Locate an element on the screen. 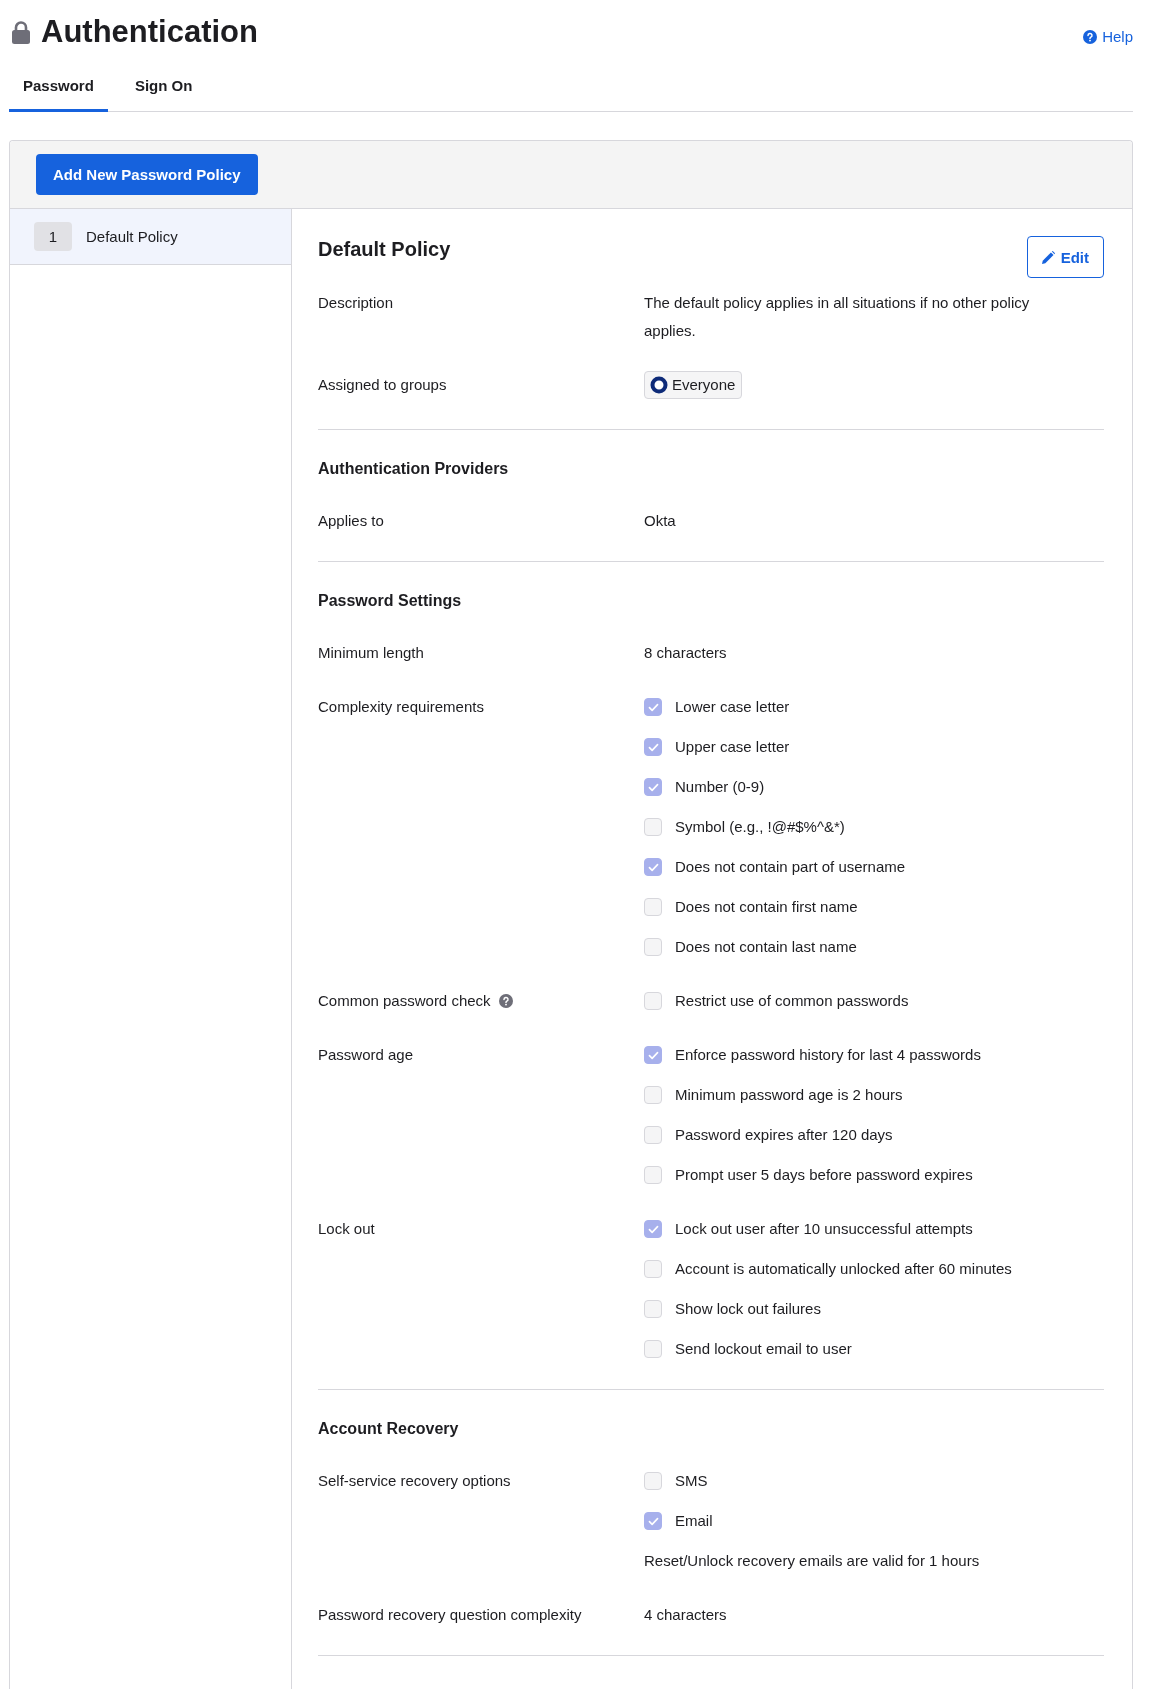 The image size is (1155, 1689). pencil-icon is located at coordinates (1048, 257).